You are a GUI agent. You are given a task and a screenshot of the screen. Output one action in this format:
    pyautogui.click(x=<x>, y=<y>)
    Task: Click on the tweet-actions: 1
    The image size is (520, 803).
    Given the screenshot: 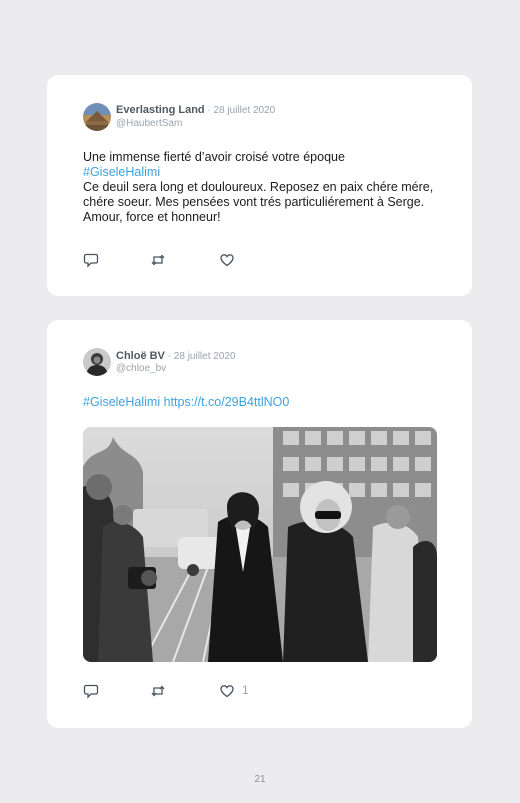 What is the action you would take?
    pyautogui.click(x=183, y=691)
    